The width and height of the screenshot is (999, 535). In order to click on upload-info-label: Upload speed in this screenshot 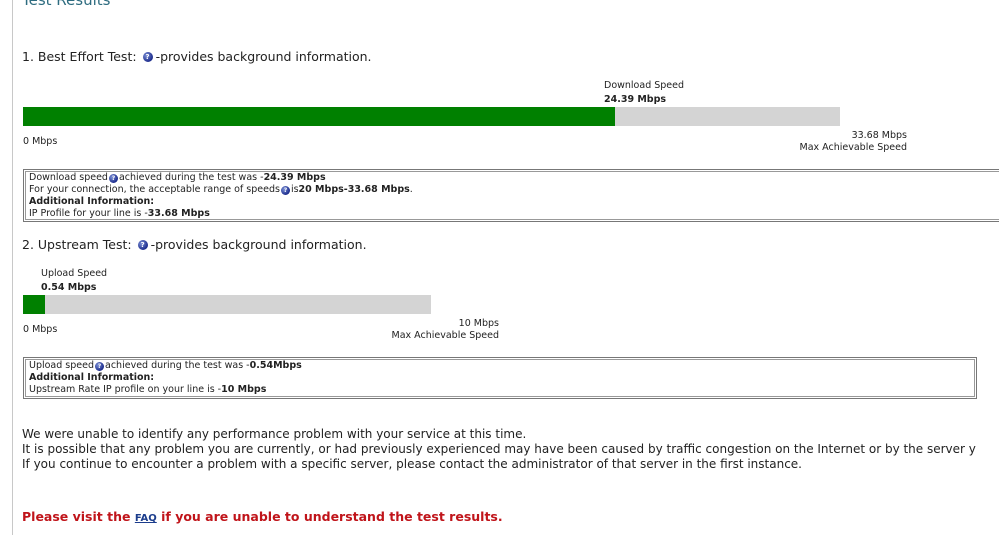, I will do `click(62, 365)`.